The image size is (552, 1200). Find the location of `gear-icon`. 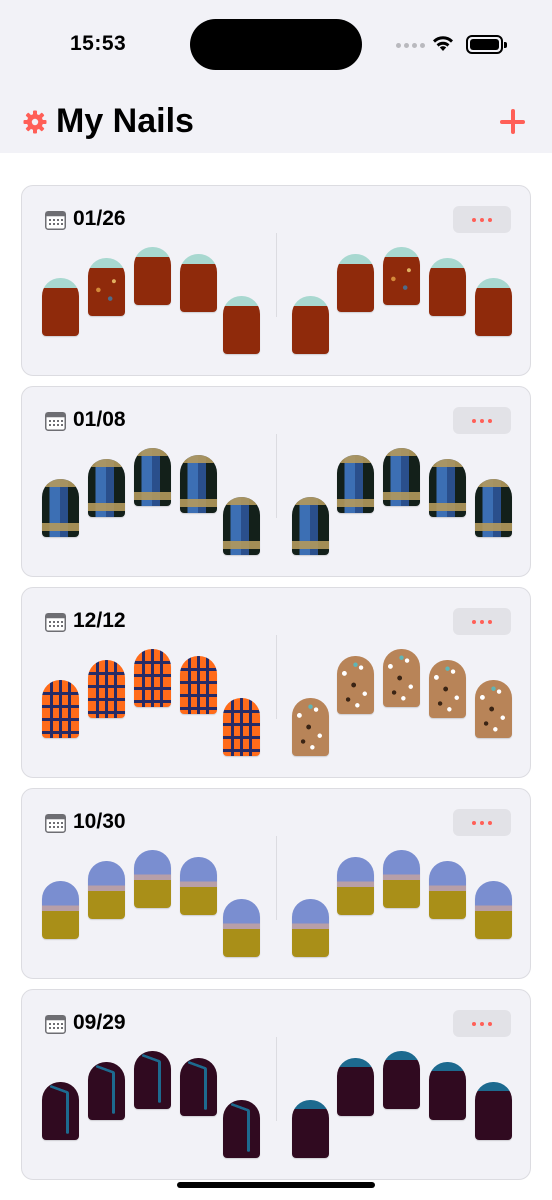

gear-icon is located at coordinates (35, 122).